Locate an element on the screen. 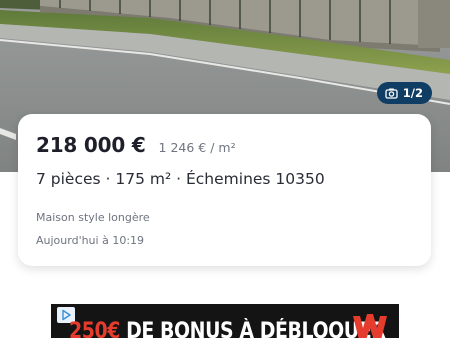  photo-counter-badge: 1/2 is located at coordinates (404, 93).